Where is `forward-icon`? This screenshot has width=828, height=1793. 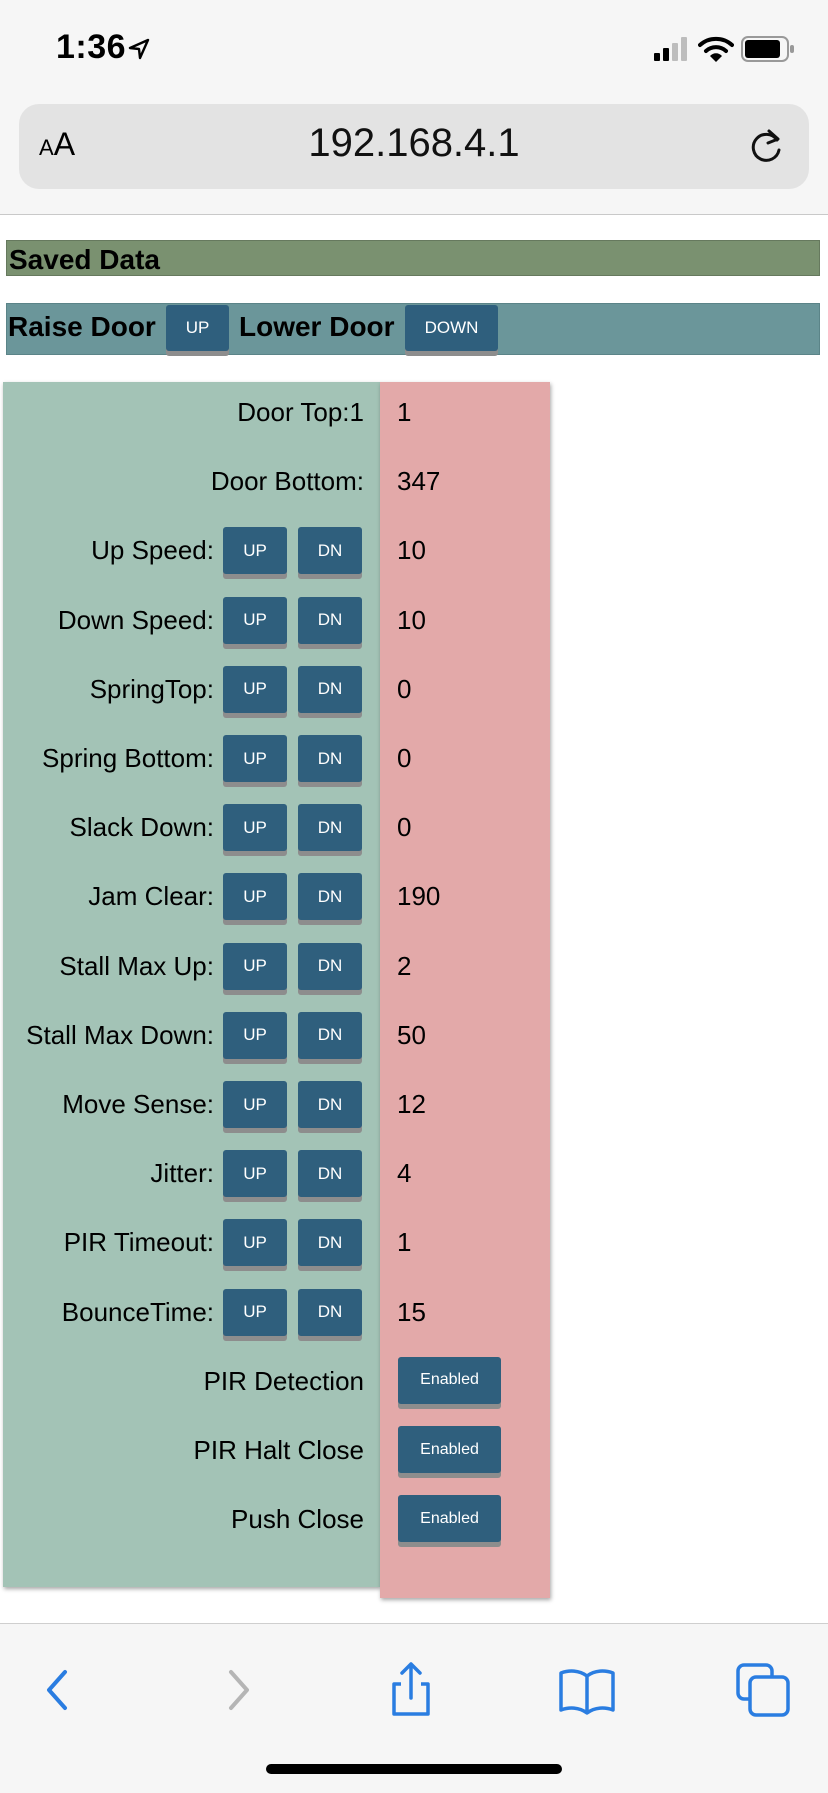
forward-icon is located at coordinates (237, 1690).